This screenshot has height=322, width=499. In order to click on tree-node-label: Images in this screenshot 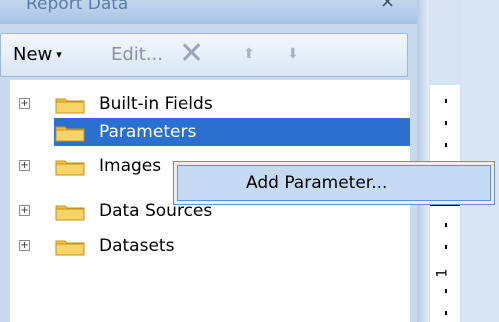, I will do `click(130, 166)`.